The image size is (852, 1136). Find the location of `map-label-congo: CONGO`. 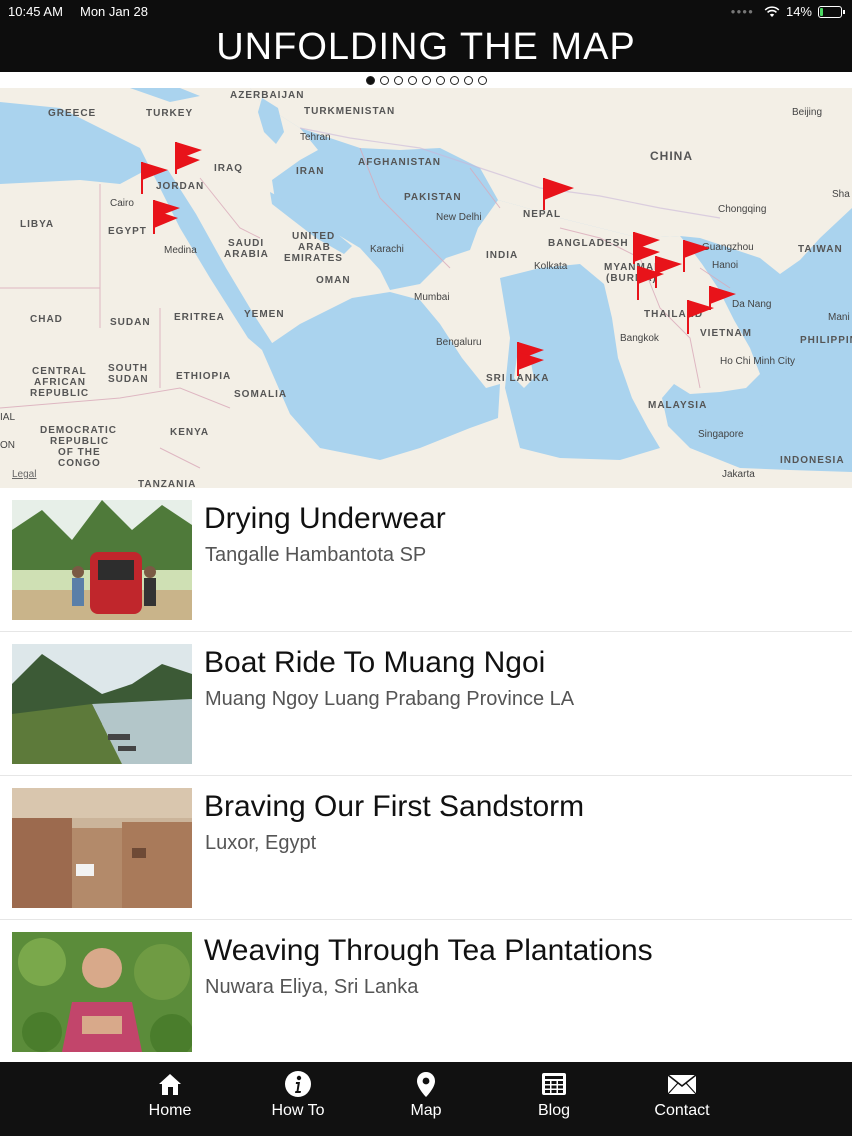

map-label-congo: CONGO is located at coordinates (79, 463).